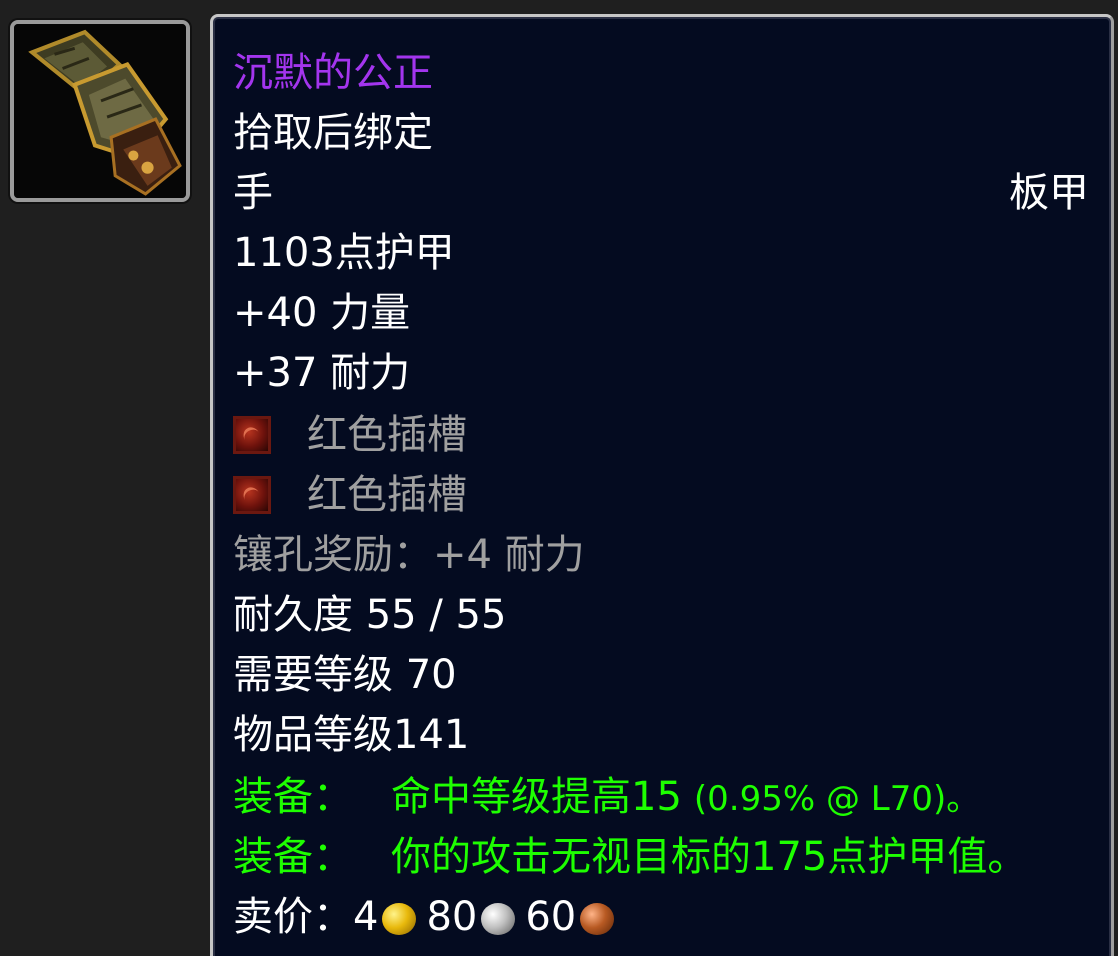 The image size is (1118, 956). I want to click on stat-strength: +40 力量, so click(322, 313).